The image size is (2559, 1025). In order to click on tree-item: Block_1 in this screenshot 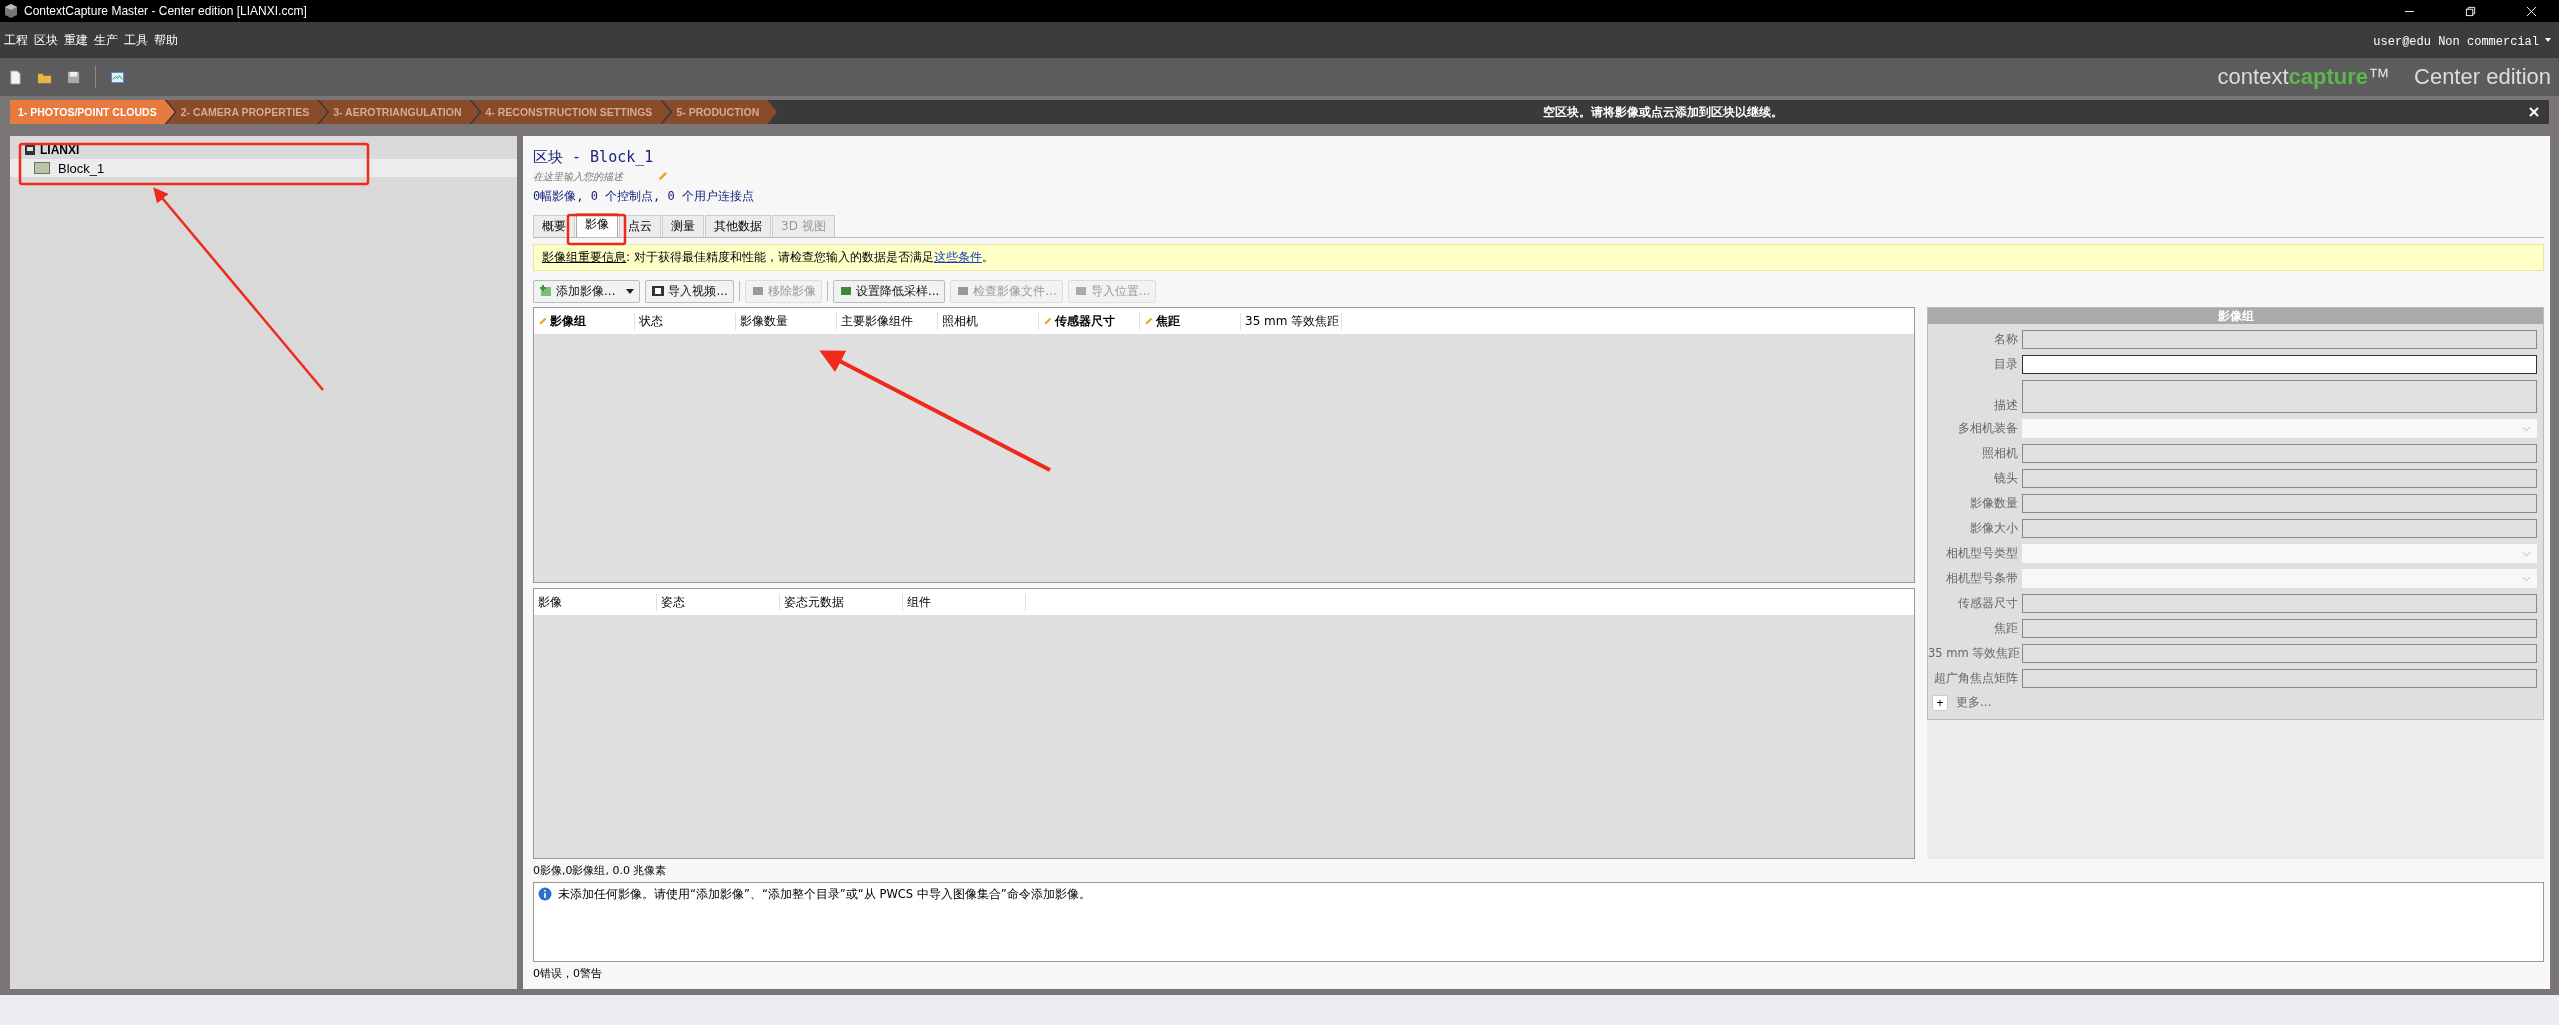, I will do `click(263, 168)`.